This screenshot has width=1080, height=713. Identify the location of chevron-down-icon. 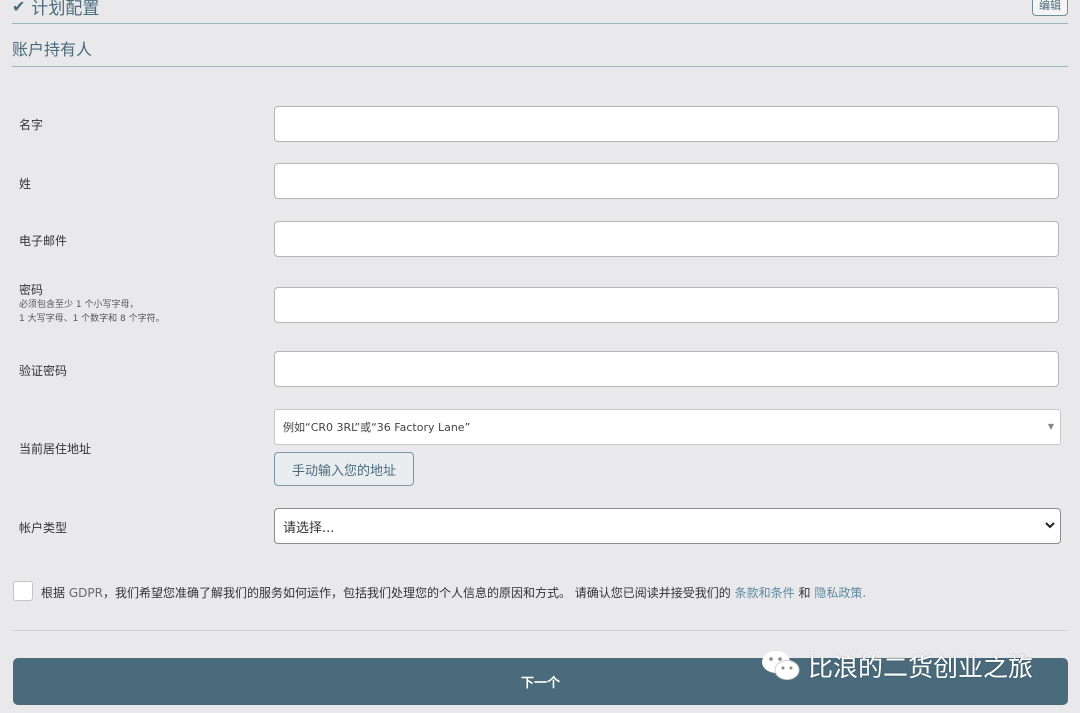
(1050, 525).